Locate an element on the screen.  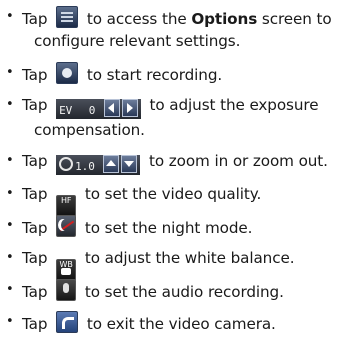
zoom-control-icon: 1.0 is located at coordinates (98, 165).